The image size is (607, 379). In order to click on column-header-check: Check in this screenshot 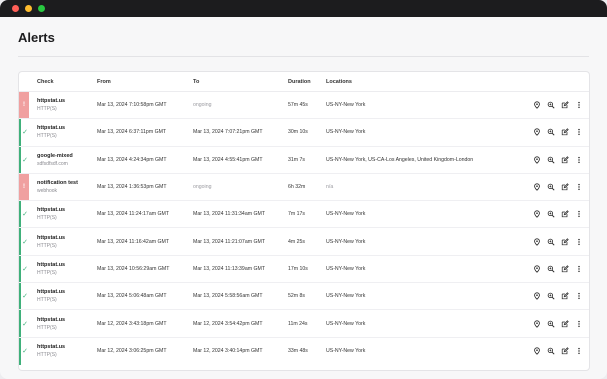, I will do `click(58, 82)`.